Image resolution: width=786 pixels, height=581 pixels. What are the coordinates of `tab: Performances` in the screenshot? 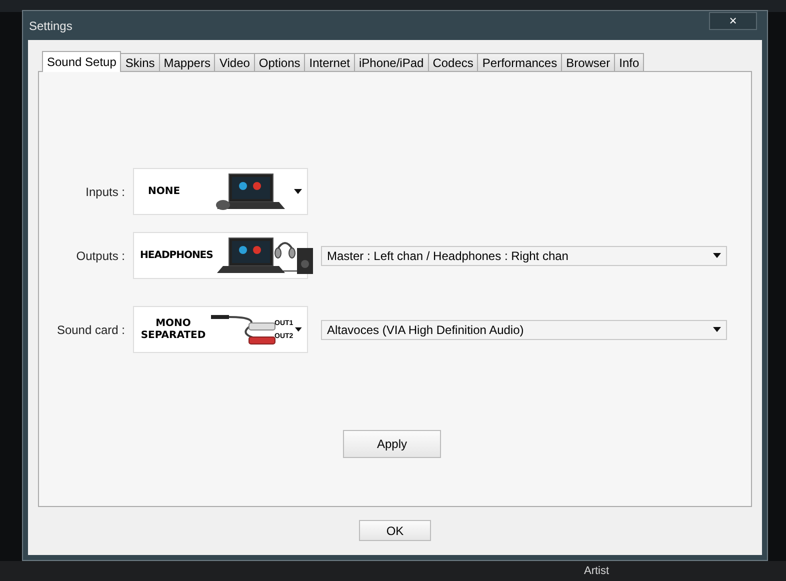 It's located at (519, 62).